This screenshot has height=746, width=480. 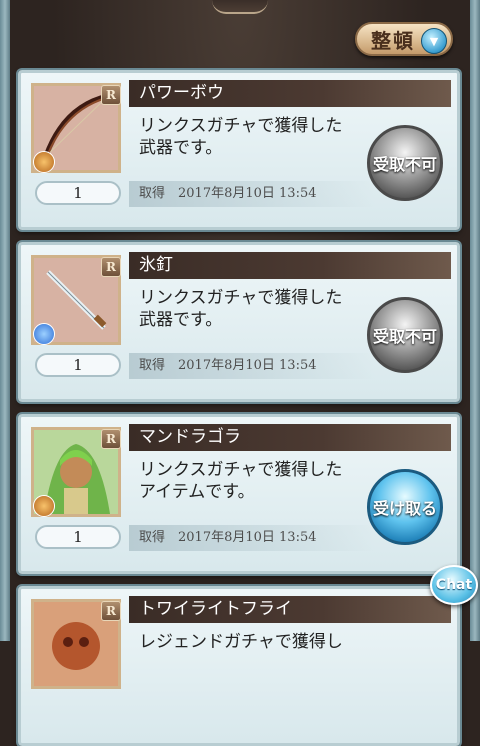 What do you see at coordinates (290, 93) in the screenshot?
I see `item-name: パワーボウ` at bounding box center [290, 93].